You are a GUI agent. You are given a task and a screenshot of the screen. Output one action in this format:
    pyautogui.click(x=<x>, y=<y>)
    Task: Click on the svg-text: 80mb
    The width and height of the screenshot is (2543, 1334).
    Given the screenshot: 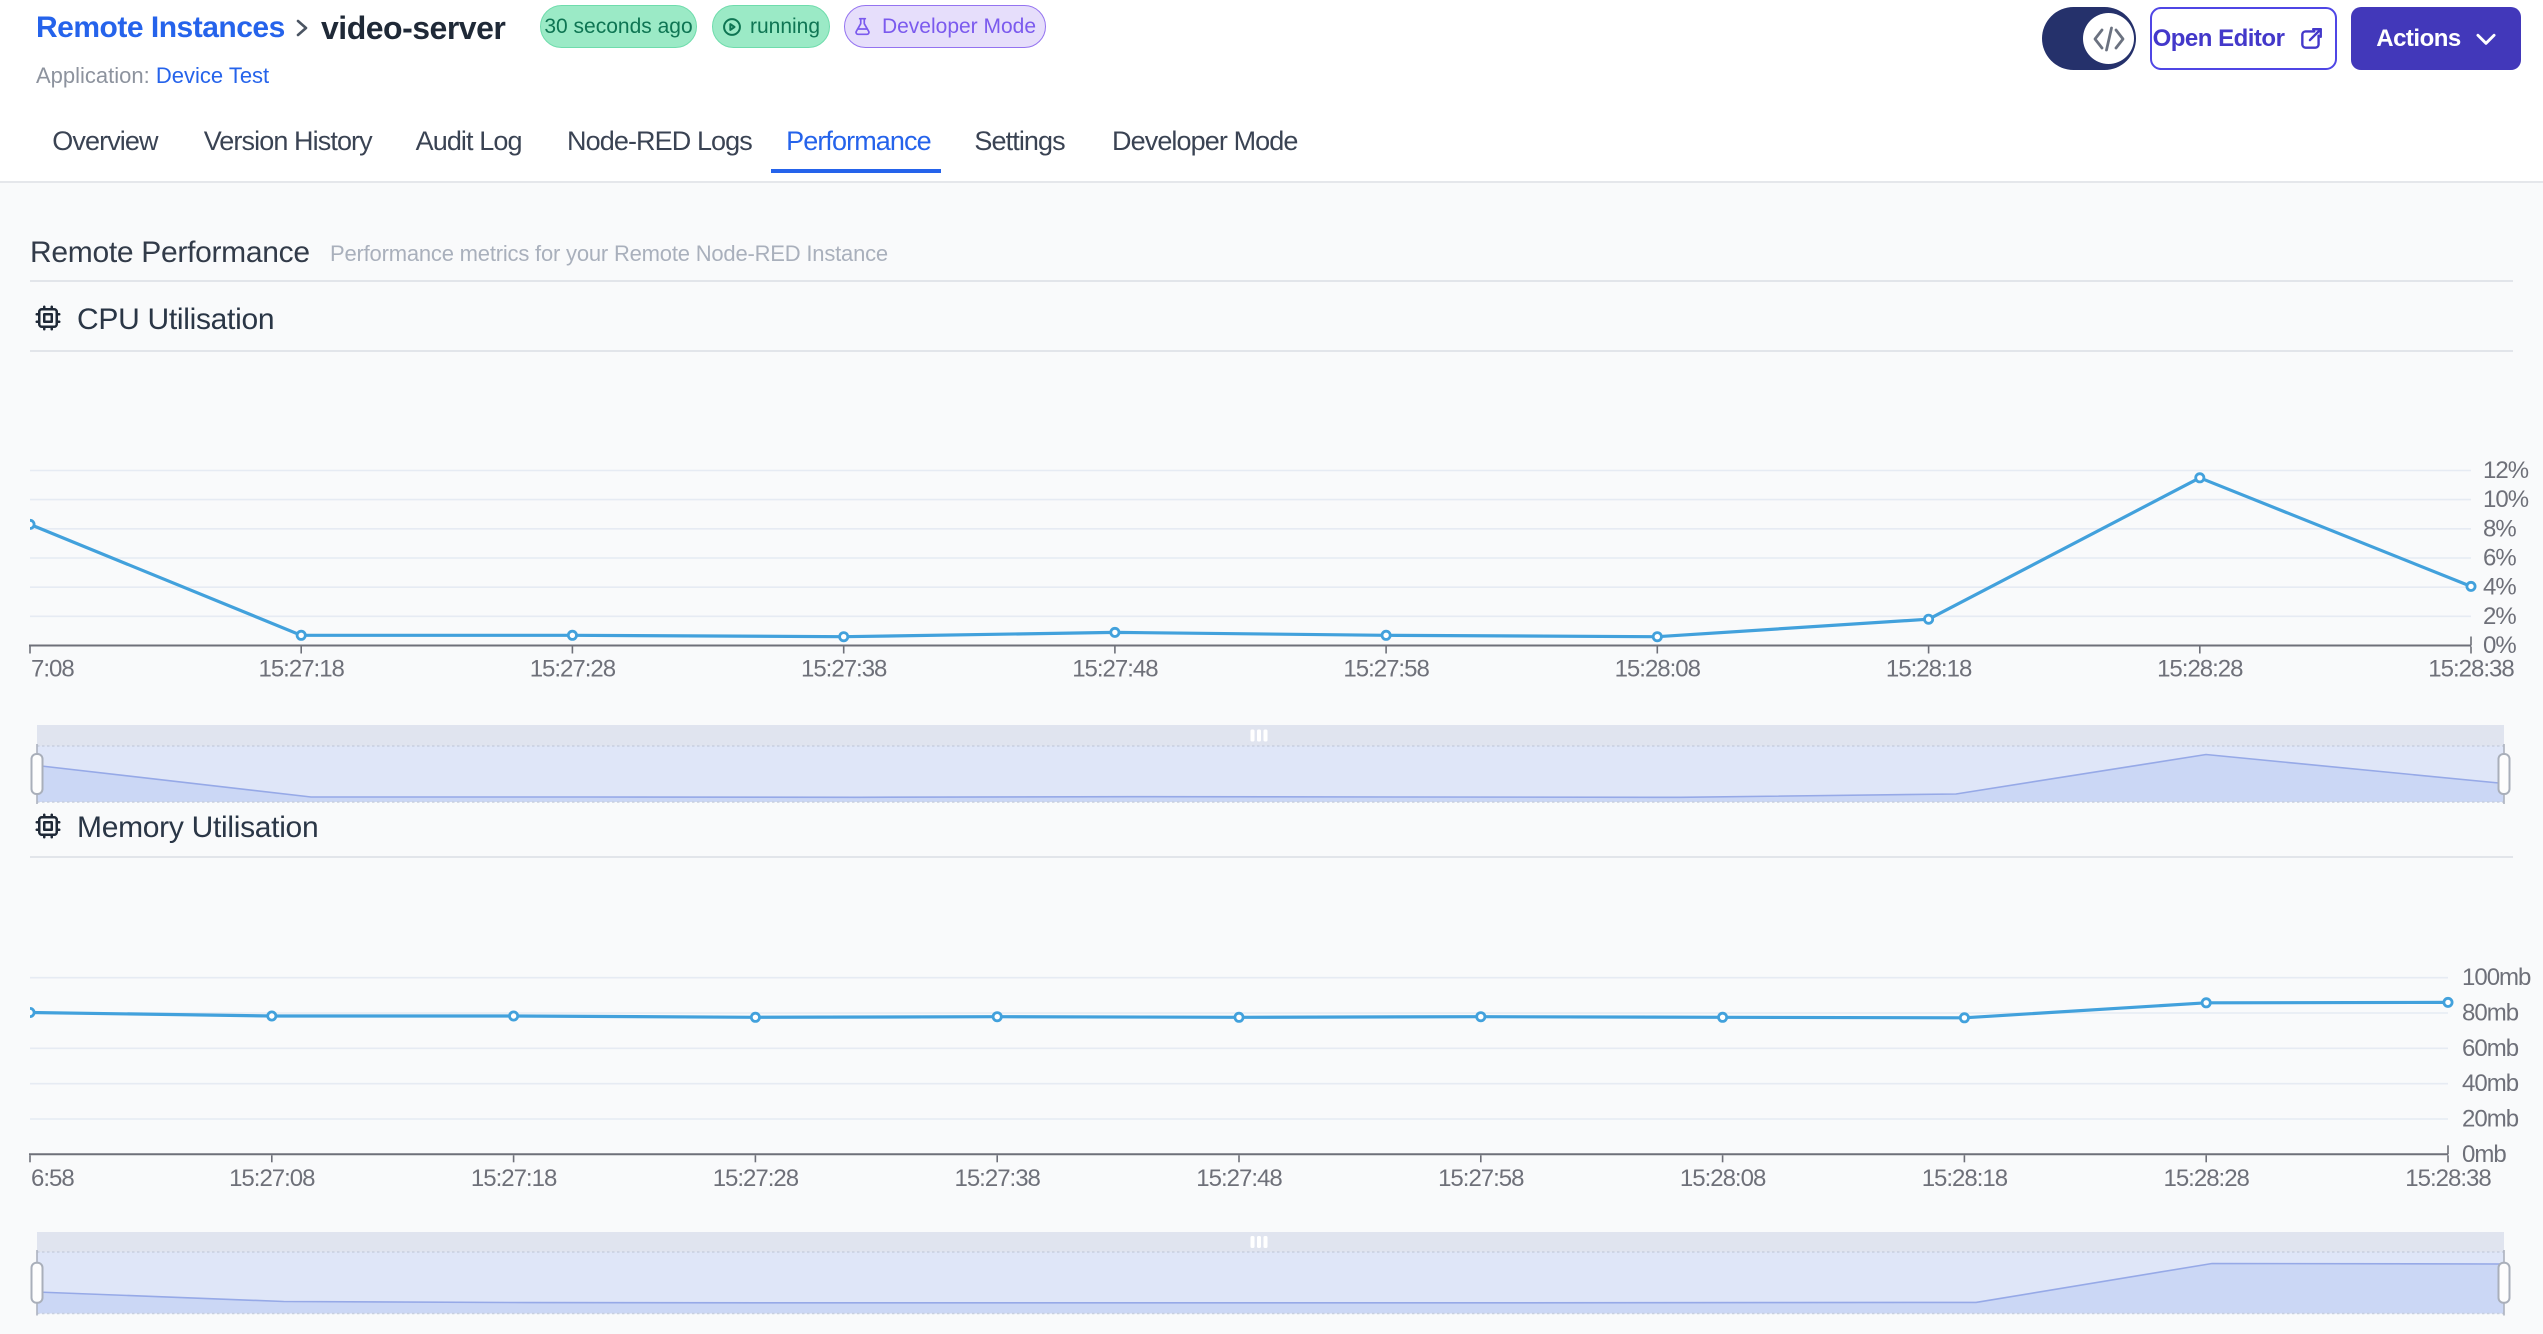 What is the action you would take?
    pyautogui.click(x=2490, y=1013)
    